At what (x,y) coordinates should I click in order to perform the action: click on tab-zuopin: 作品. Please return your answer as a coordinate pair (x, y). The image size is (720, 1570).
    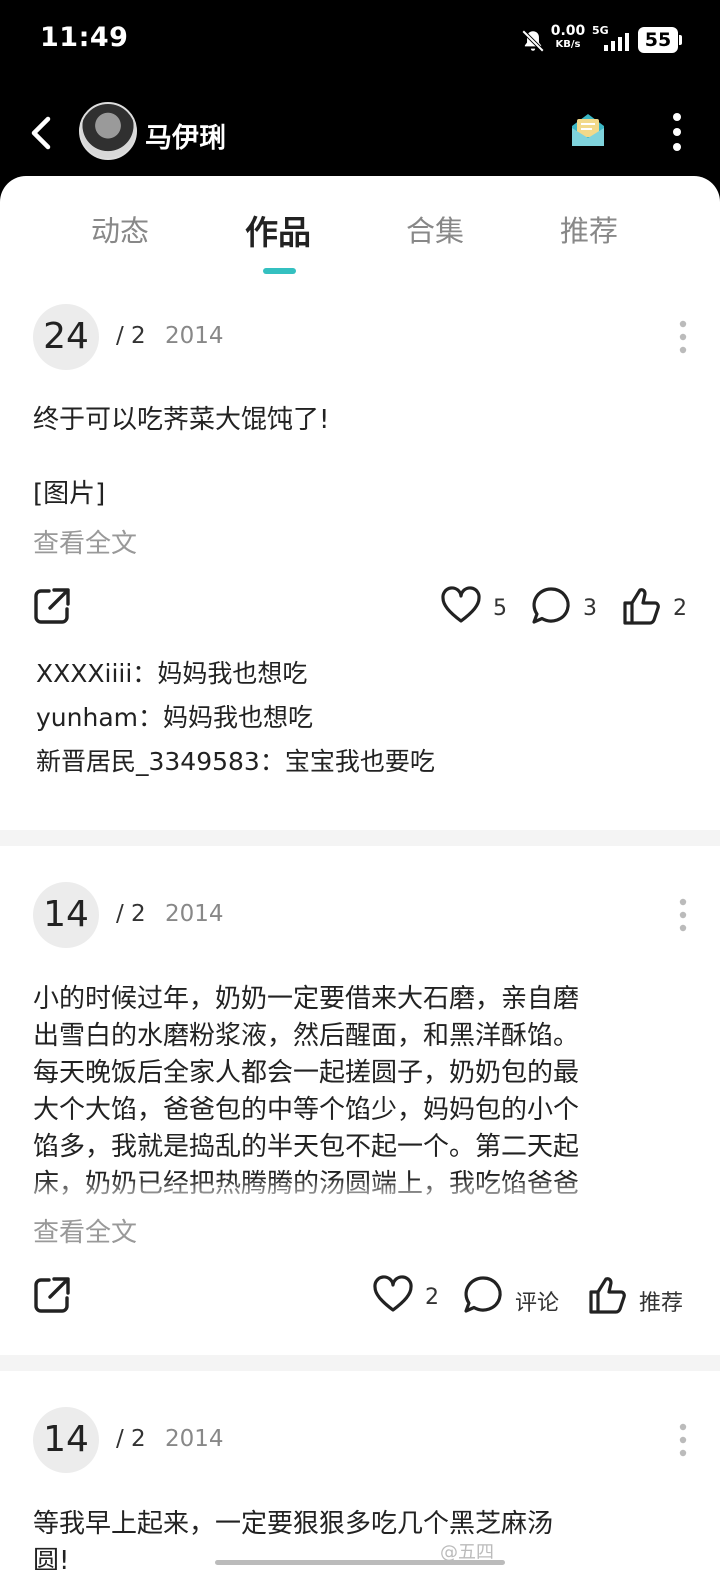
    Looking at the image, I should click on (278, 230).